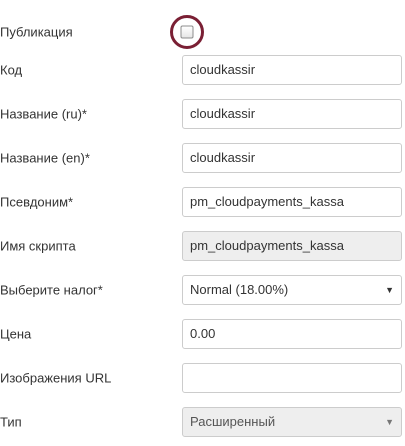 Image resolution: width=405 pixels, height=446 pixels. I want to click on row-tax: Выберите налог* Normal (18.00%) ▼, so click(202, 290).